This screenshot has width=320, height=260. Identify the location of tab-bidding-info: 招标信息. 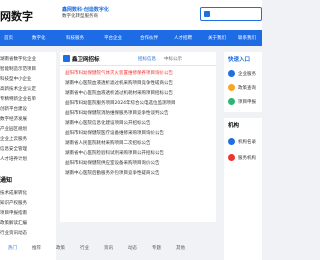
(147, 59).